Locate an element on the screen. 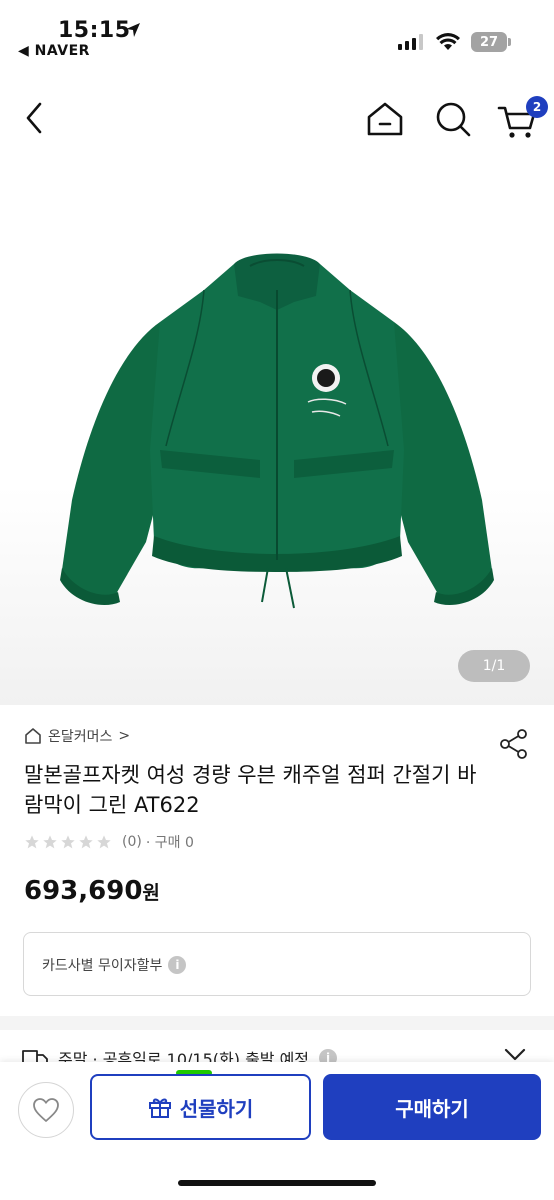 This screenshot has height=1200, width=554. search-icon is located at coordinates (453, 119).